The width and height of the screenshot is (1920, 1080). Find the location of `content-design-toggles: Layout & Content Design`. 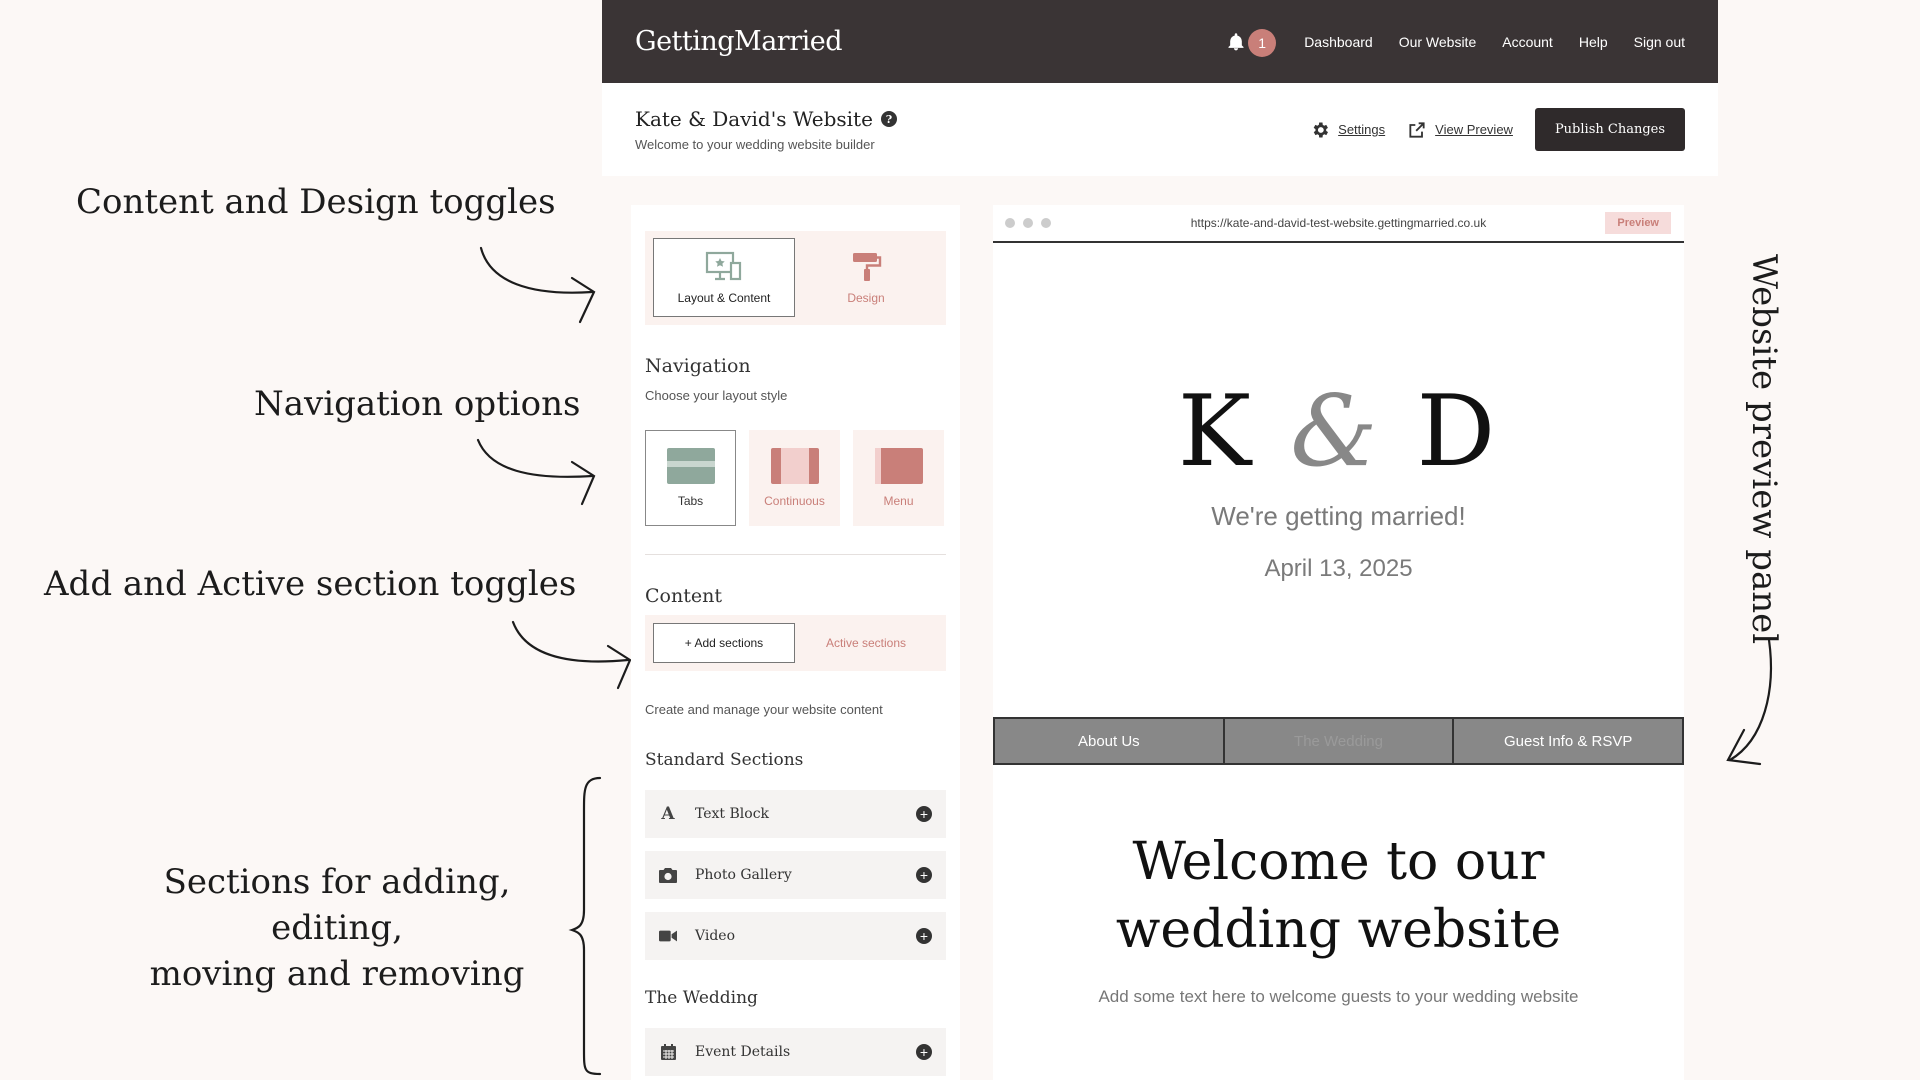

content-design-toggles: Layout & Content Design is located at coordinates (795, 278).